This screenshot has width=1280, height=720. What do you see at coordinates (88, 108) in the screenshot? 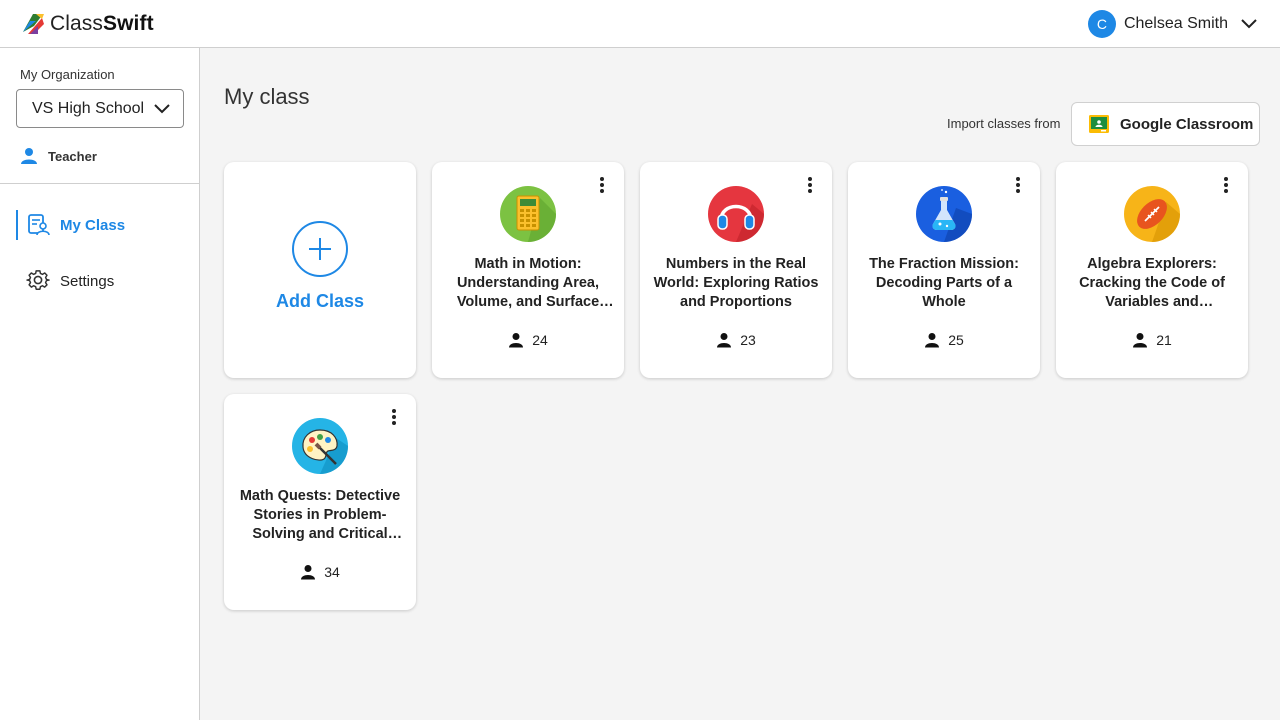
I see `organization-value: VS High School` at bounding box center [88, 108].